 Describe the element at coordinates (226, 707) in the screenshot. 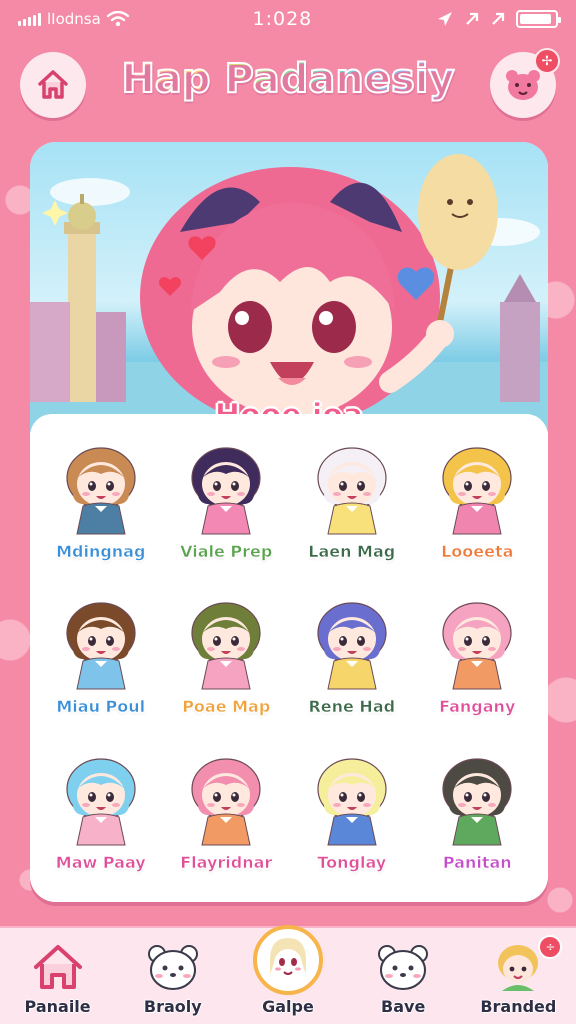

I see `character-name: Poae Map` at that location.